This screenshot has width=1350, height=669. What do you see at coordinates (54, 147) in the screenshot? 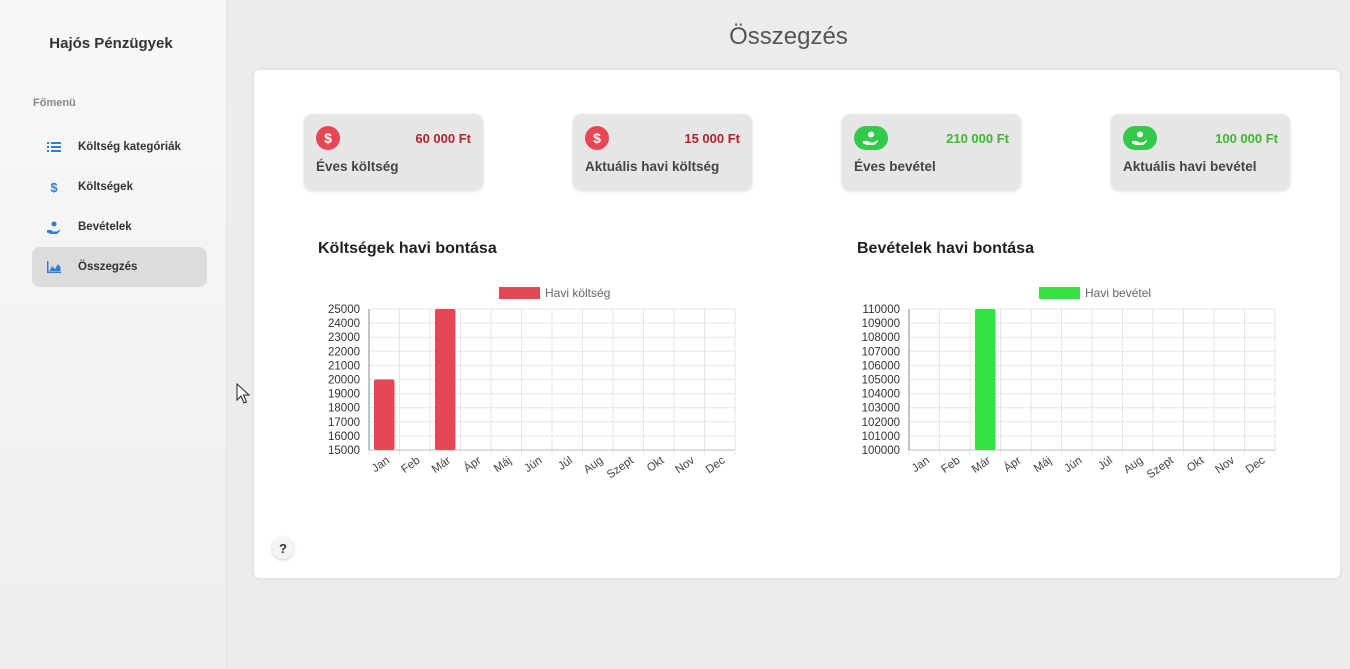
I see `list-icon` at bounding box center [54, 147].